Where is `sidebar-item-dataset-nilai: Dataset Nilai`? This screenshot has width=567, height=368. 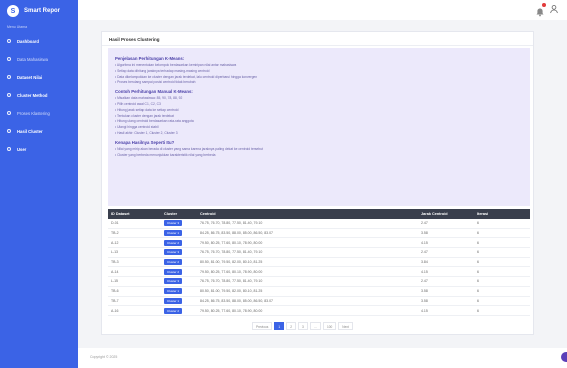
sidebar-item-dataset-nilai: Dataset Nilai is located at coordinates (39, 77).